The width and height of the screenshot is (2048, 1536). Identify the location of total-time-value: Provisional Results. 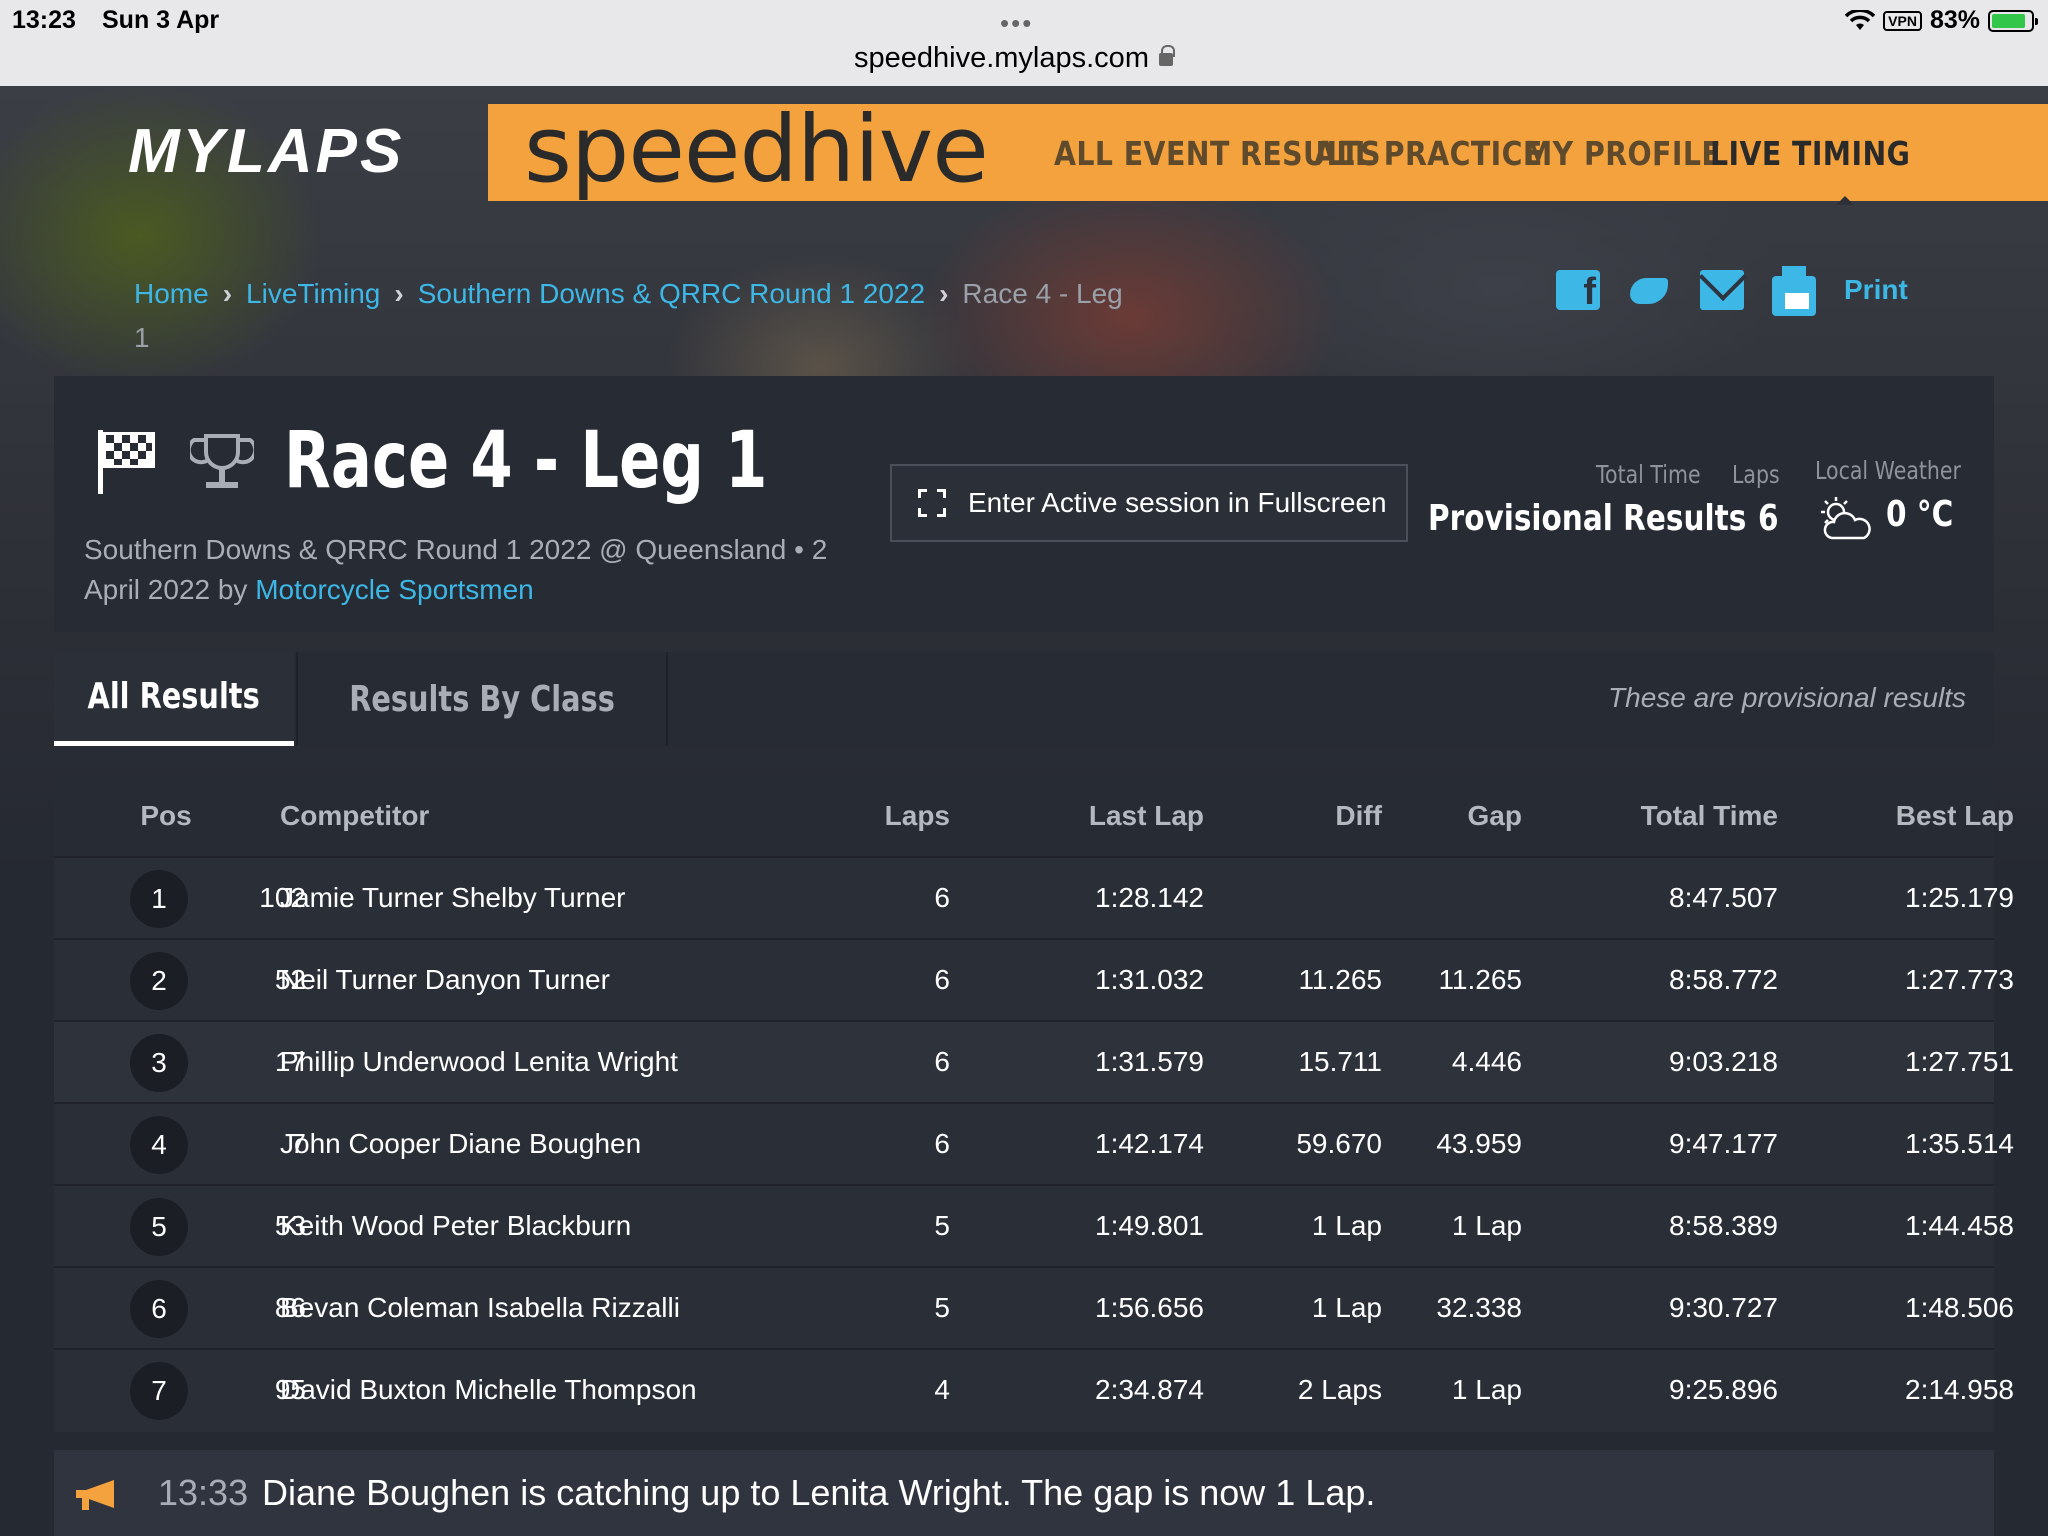
(1587, 518).